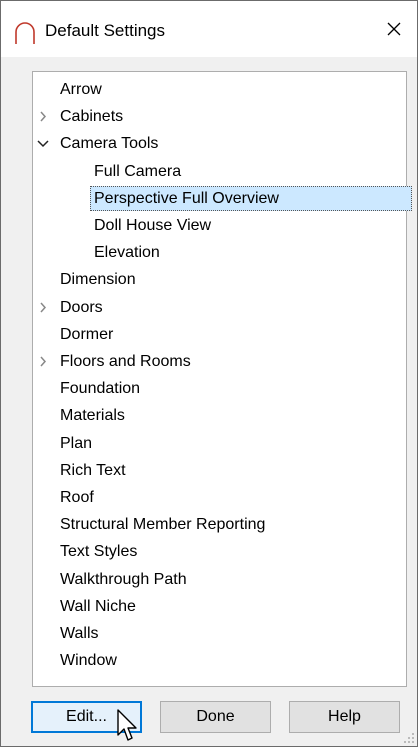 The image size is (418, 747). Describe the element at coordinates (219, 443) in the screenshot. I see `tree-item: Plan` at that location.